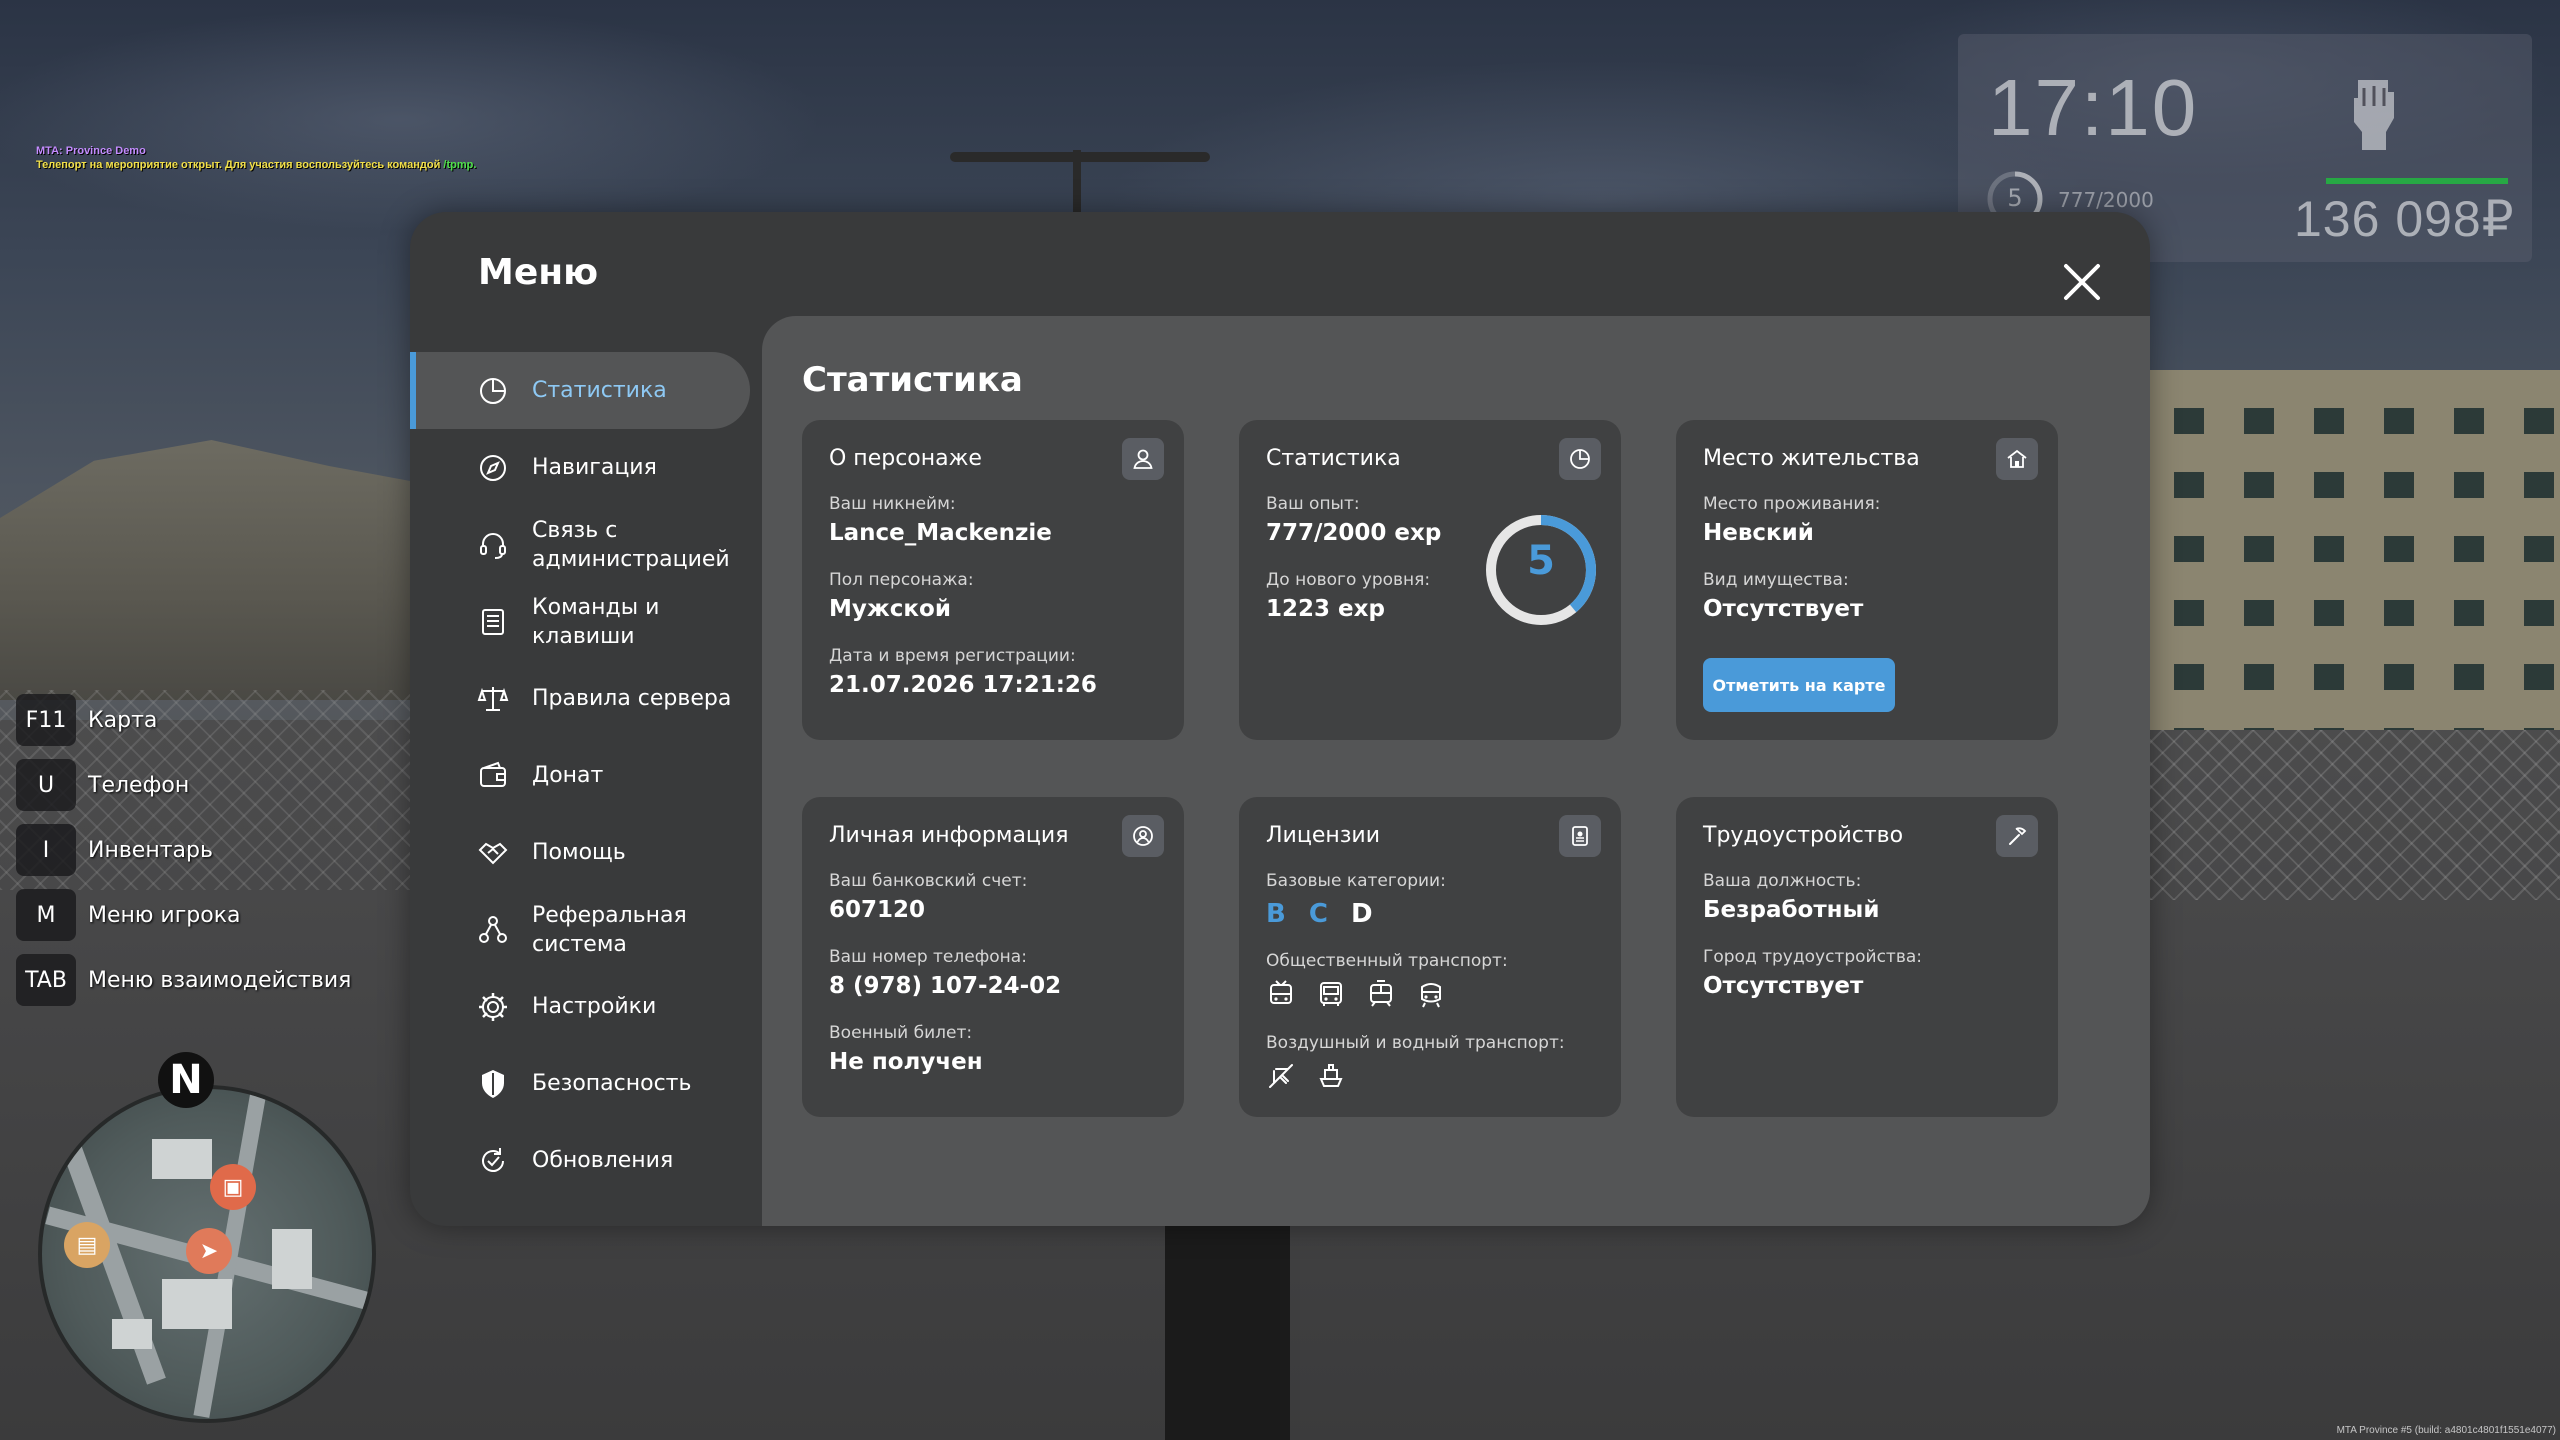  What do you see at coordinates (493, 929) in the screenshot?
I see `referral-icon` at bounding box center [493, 929].